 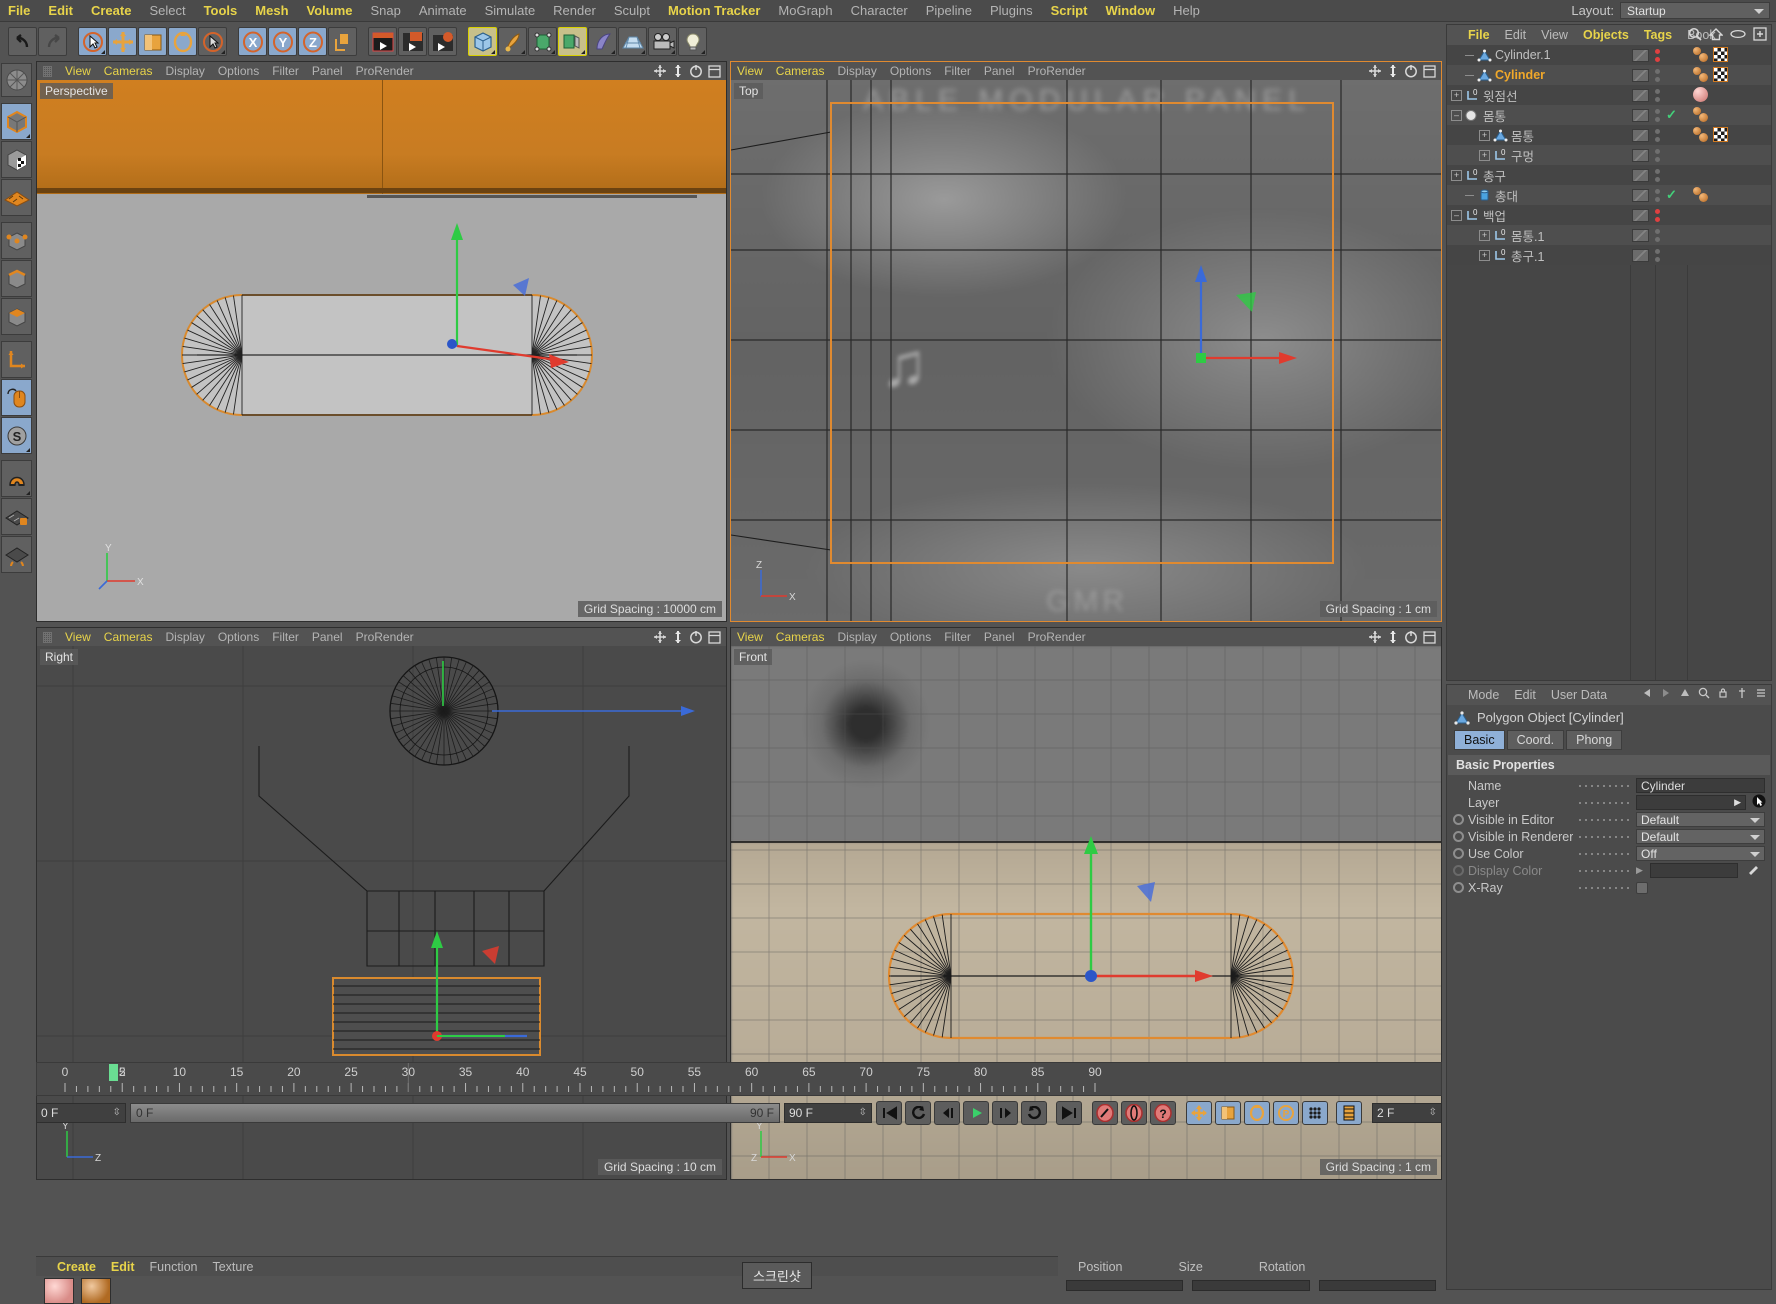 I want to click on render-view-button, so click(x=382, y=41).